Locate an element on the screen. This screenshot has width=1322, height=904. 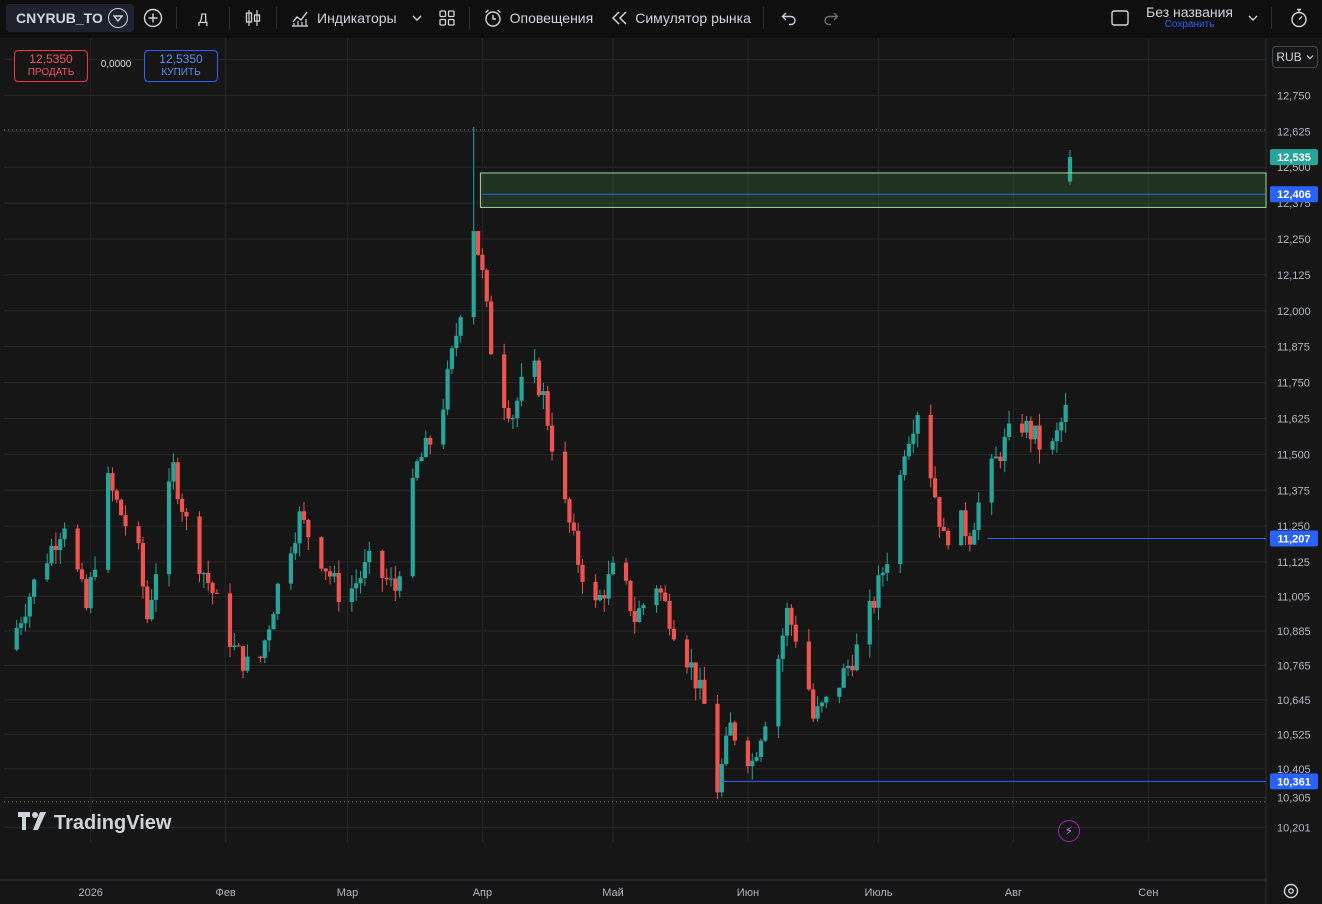
compare-add-button is located at coordinates (153, 18).